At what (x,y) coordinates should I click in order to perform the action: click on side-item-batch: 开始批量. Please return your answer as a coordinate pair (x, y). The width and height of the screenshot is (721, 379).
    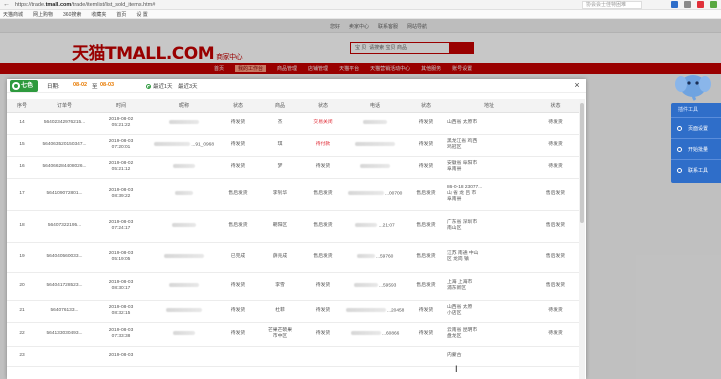
    Looking at the image, I should click on (696, 148).